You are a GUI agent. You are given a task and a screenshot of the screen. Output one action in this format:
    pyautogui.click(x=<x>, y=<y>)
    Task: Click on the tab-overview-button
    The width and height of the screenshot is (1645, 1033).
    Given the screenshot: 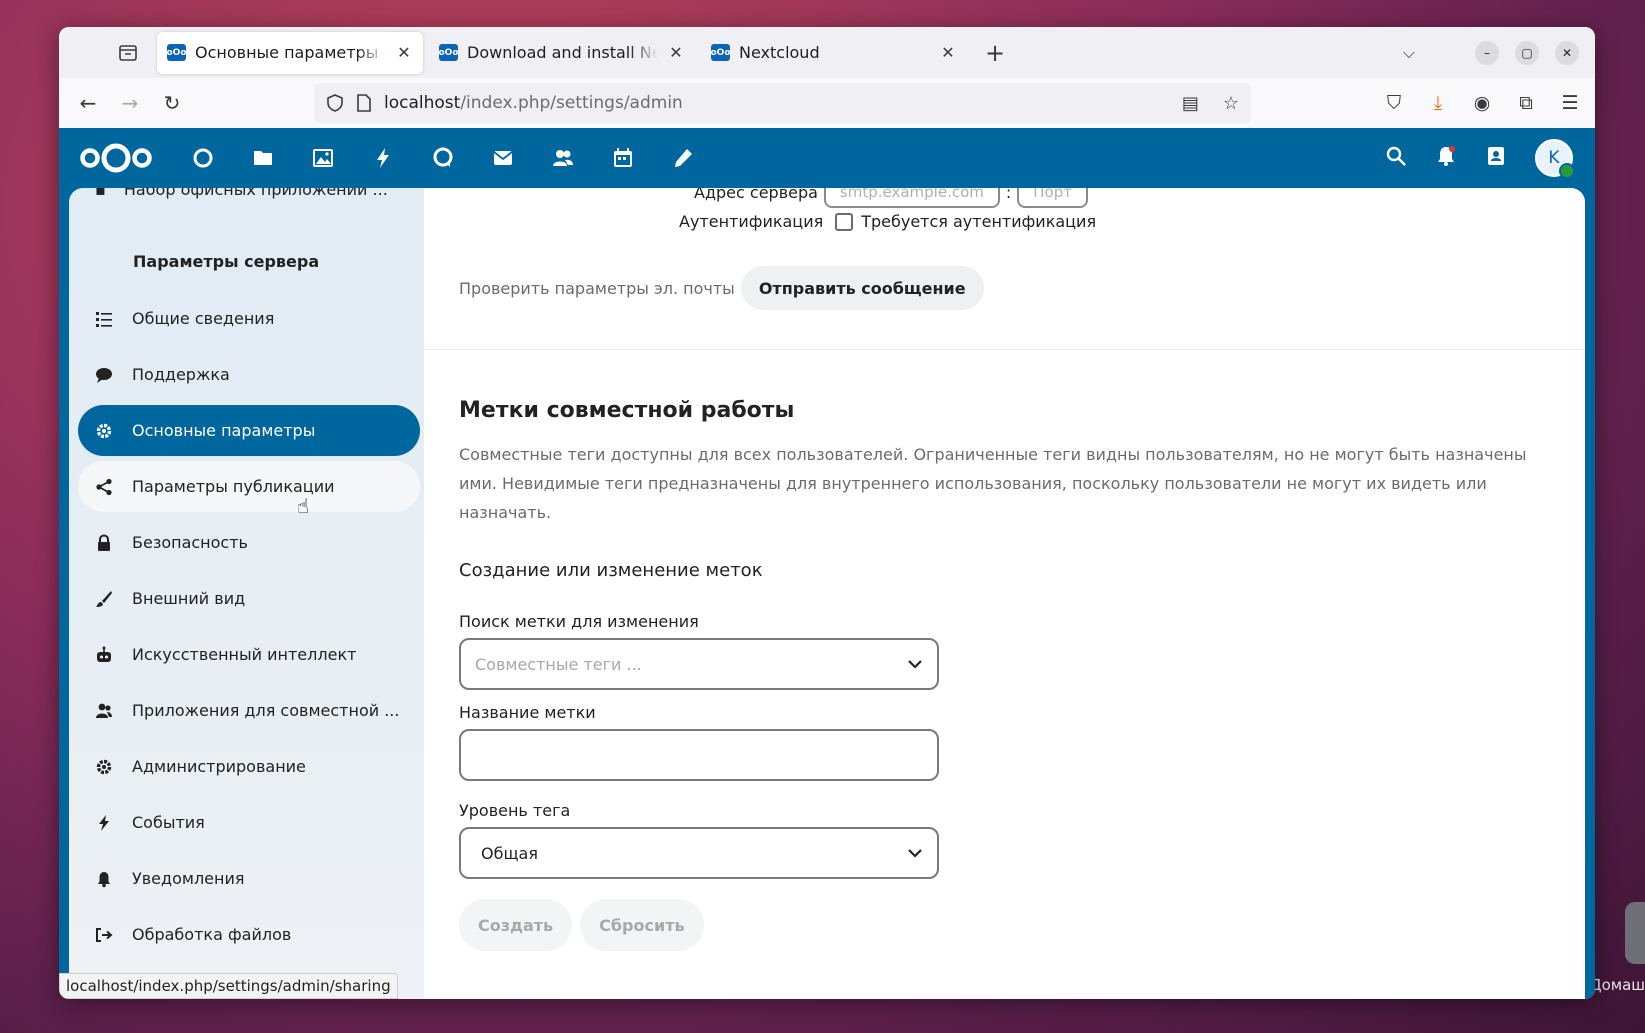 What is the action you would take?
    pyautogui.click(x=128, y=53)
    